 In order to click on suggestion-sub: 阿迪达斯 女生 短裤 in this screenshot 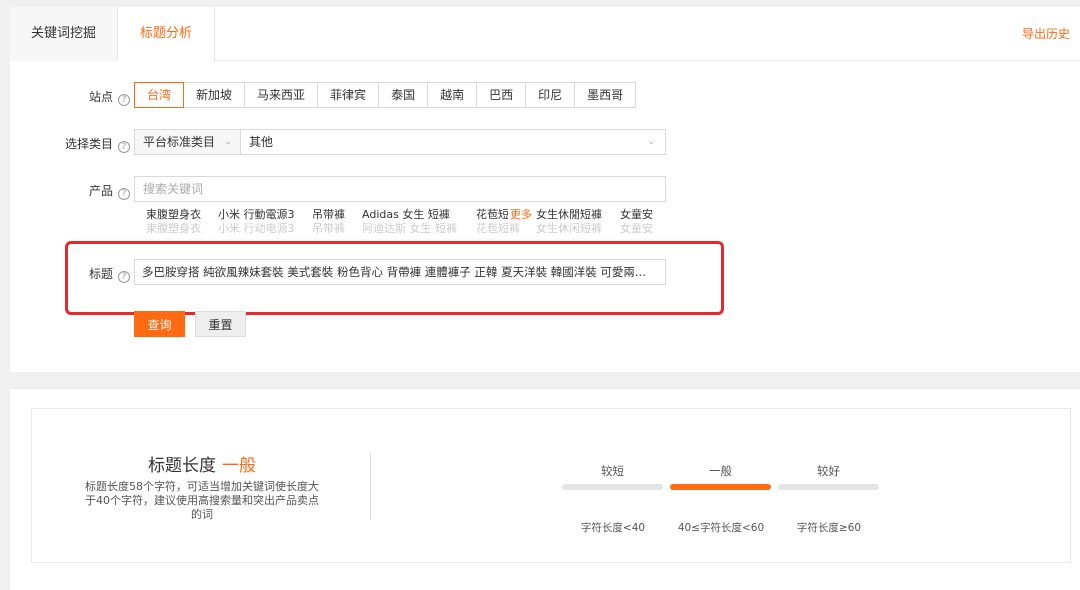, I will do `click(409, 228)`.